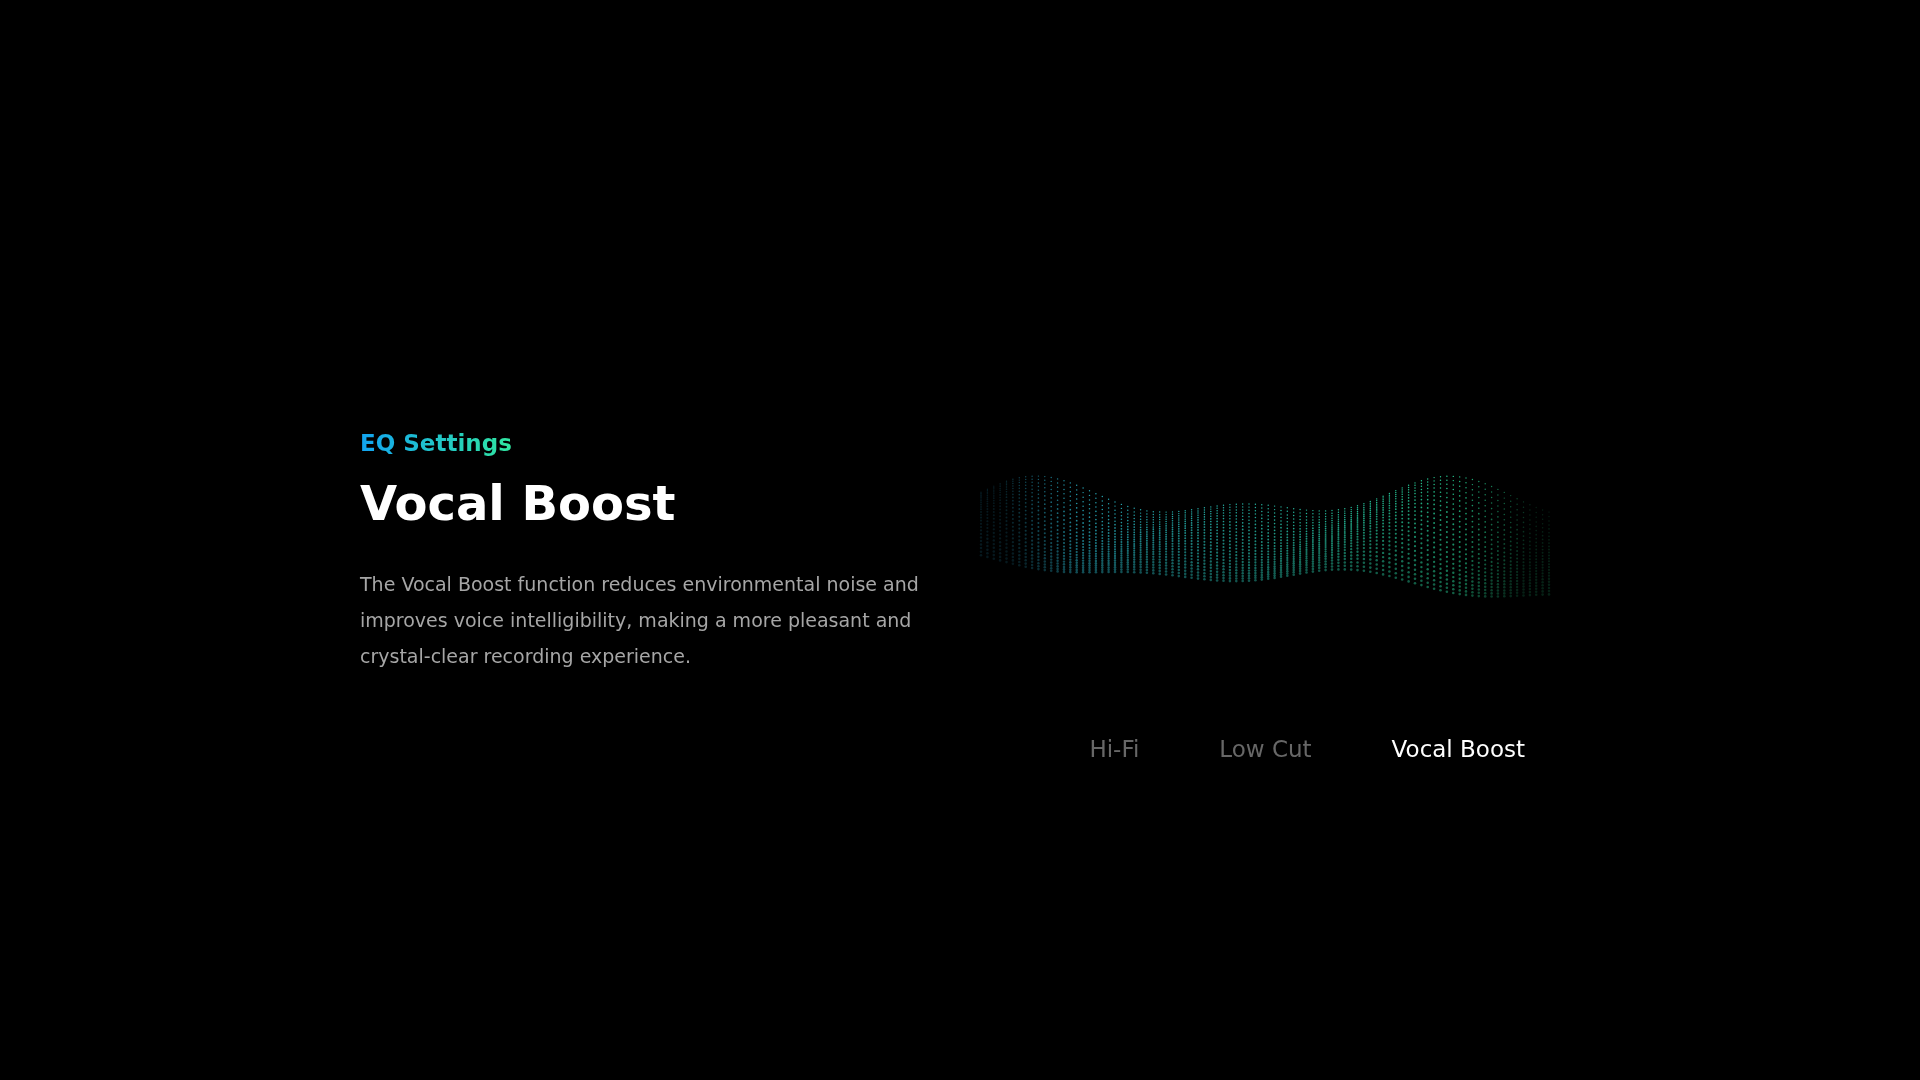 The height and width of the screenshot is (1080, 1920). Describe the element at coordinates (1458, 749) in the screenshot. I see `eq-tab: Vocal Boost` at that location.